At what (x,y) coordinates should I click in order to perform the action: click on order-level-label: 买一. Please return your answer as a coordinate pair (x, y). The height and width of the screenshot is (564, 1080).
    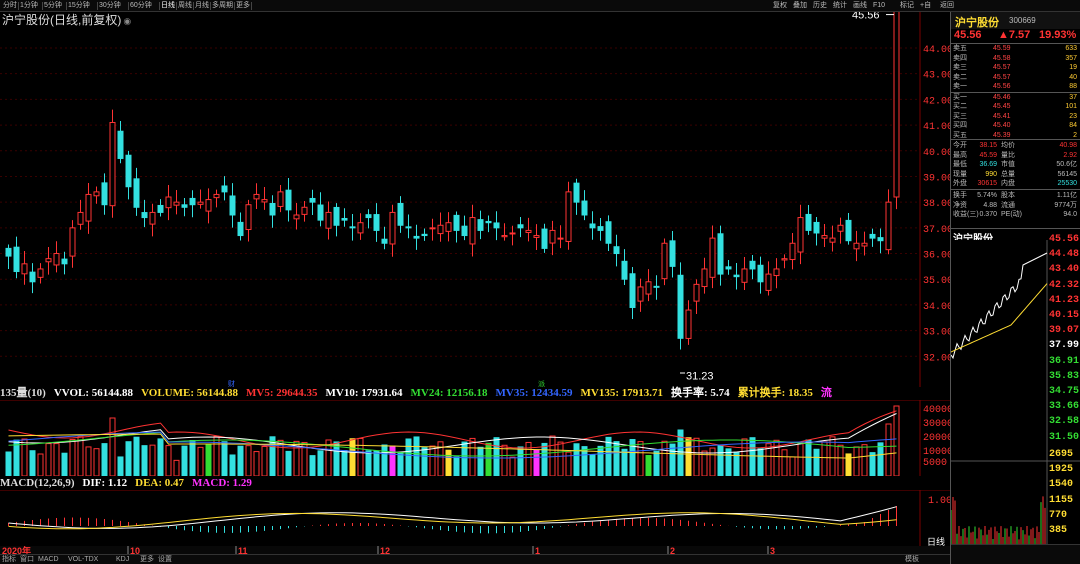
    Looking at the image, I should click on (960, 97).